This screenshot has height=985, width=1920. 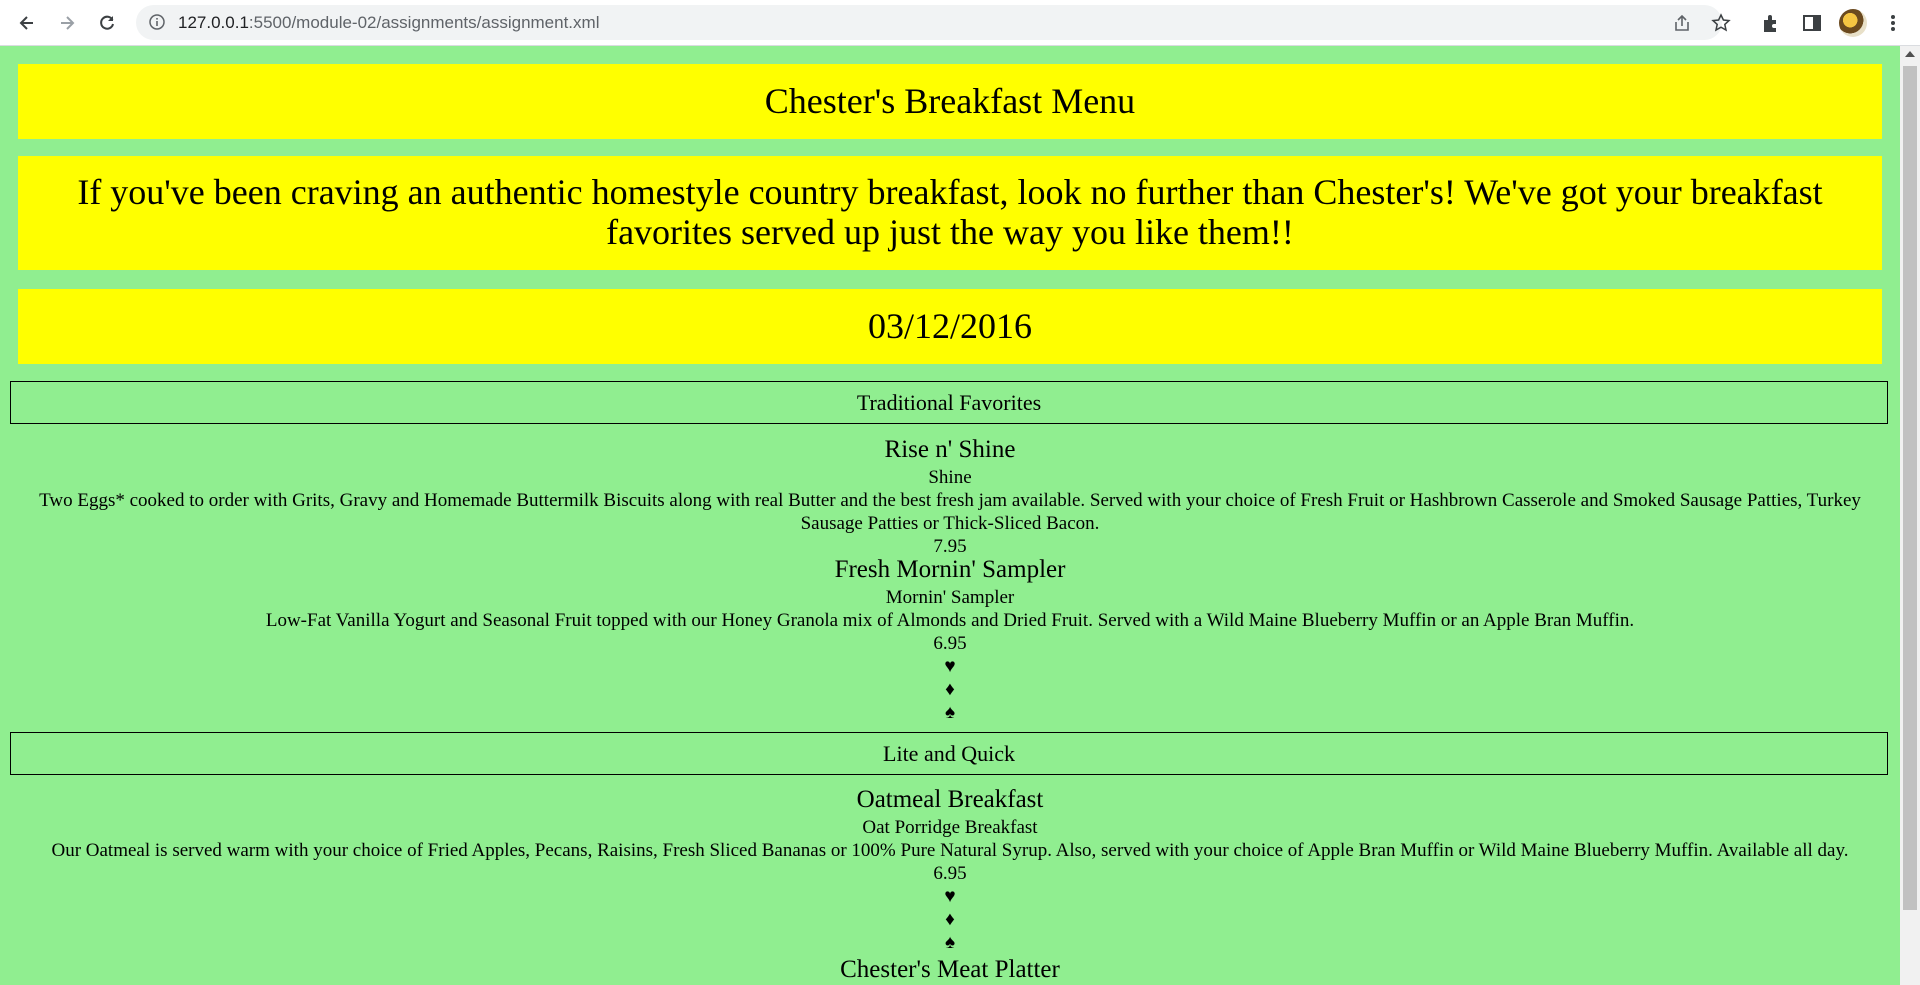 I want to click on section-header-traditional: Traditional Favorites, so click(x=949, y=402).